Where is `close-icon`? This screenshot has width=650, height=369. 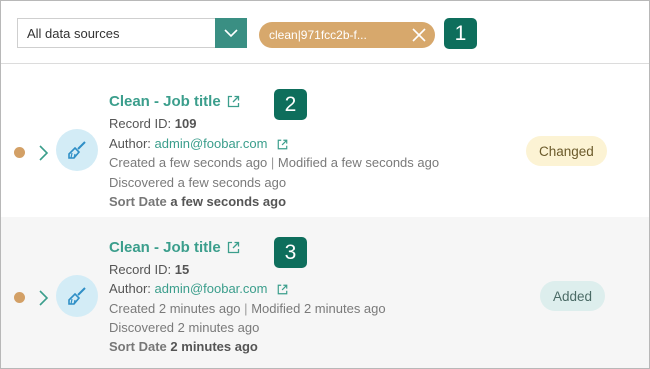 close-icon is located at coordinates (419, 35).